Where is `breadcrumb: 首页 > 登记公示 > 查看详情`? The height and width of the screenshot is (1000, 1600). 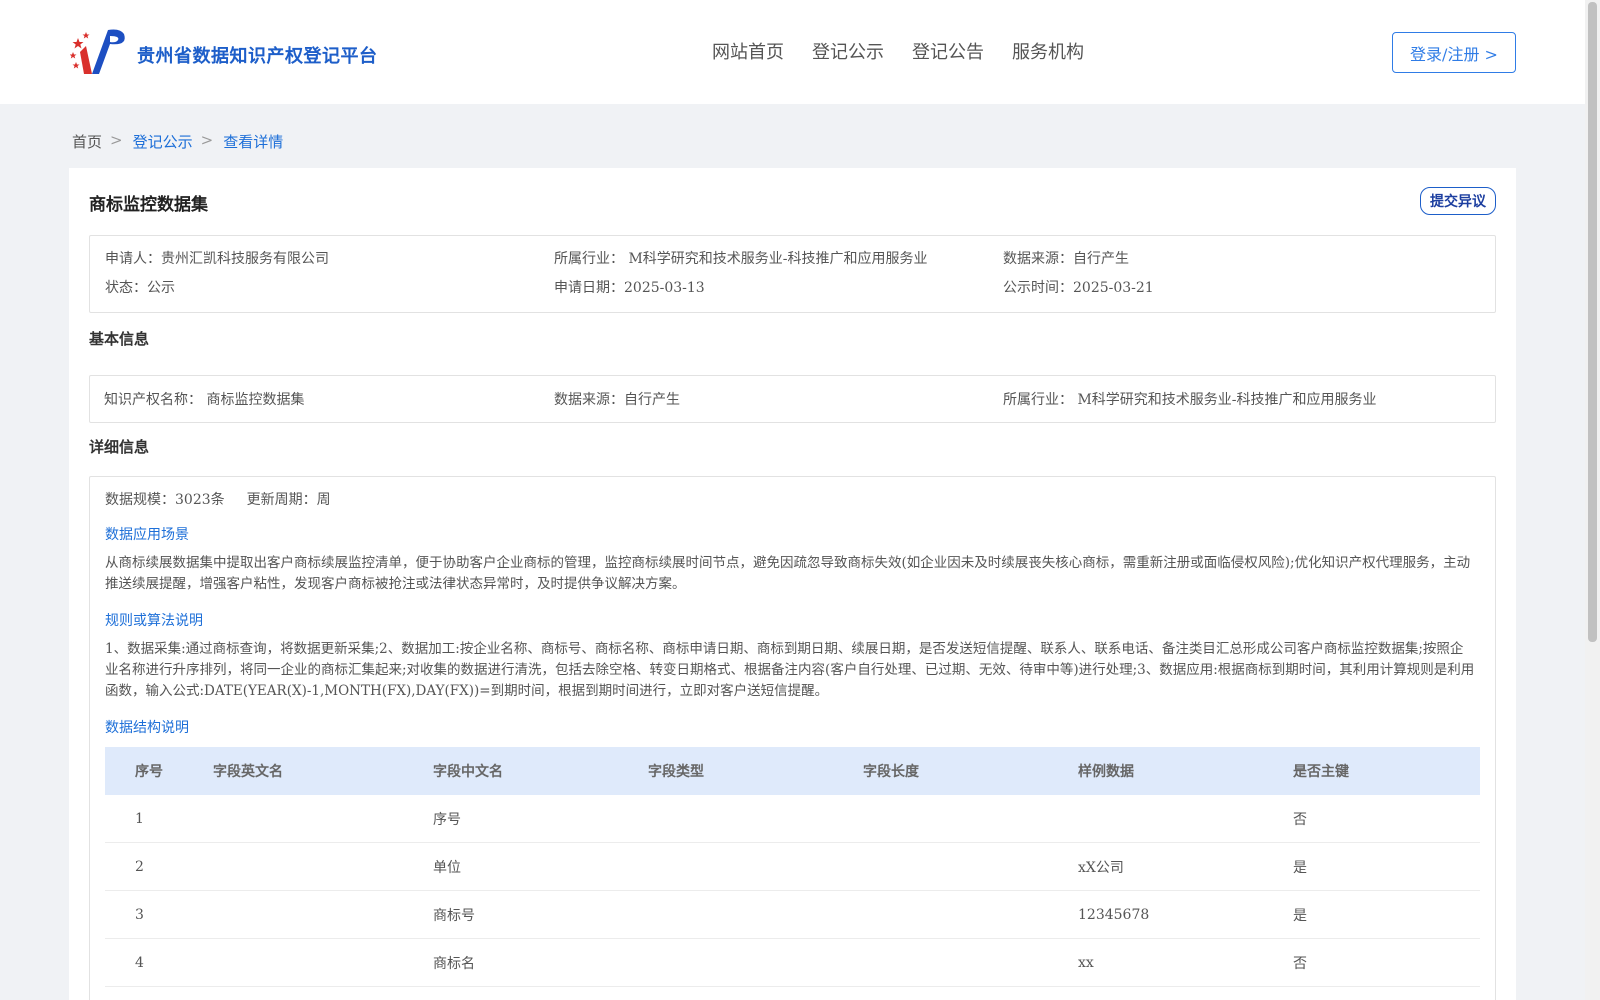 breadcrumb: 首页 > 登记公示 > 查看详情 is located at coordinates (177, 141).